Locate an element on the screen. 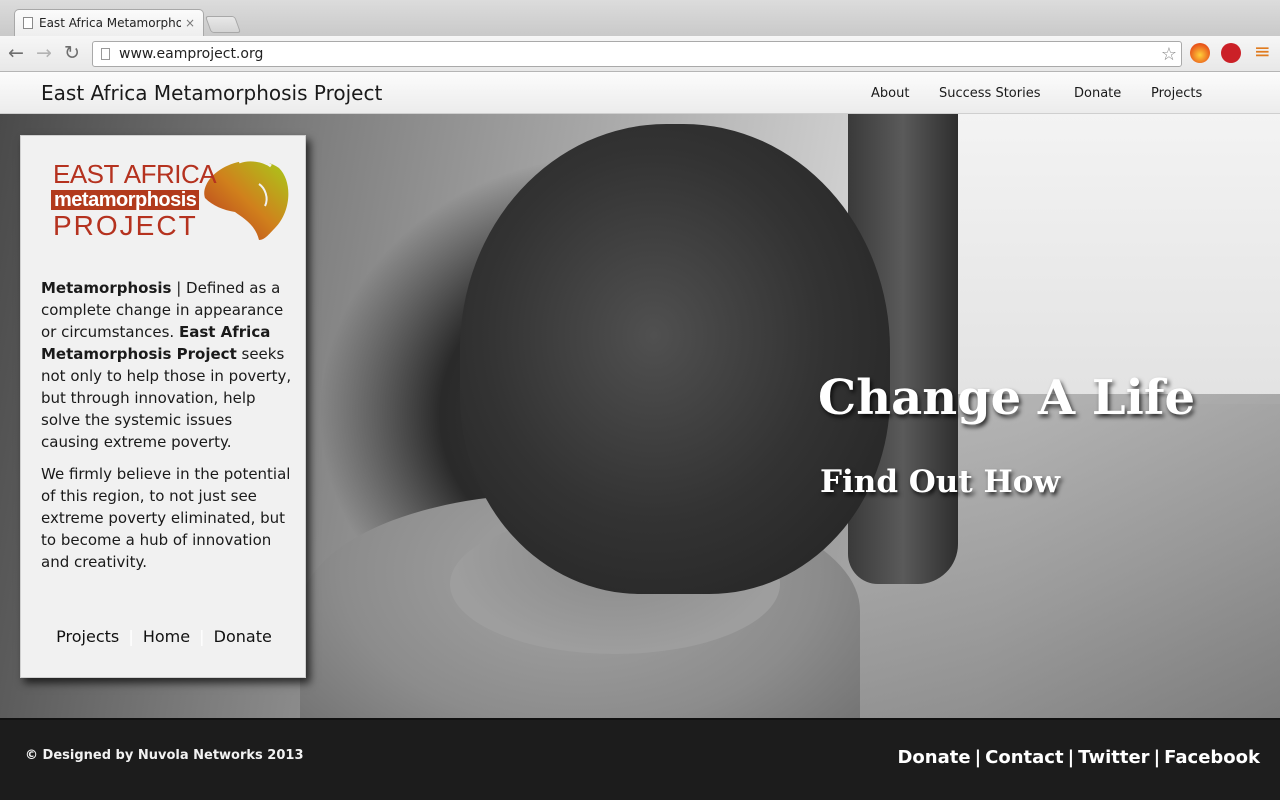 The height and width of the screenshot is (800, 1280). nav-projects: Projects is located at coordinates (1176, 93).